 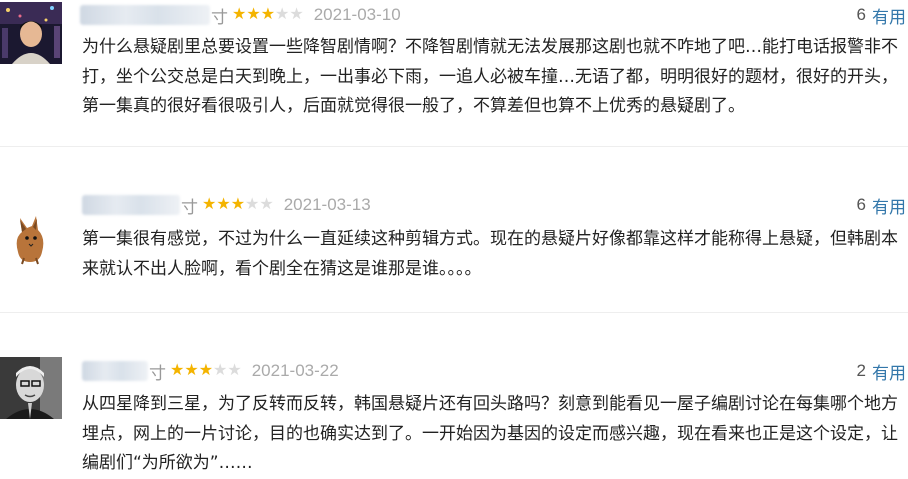 What do you see at coordinates (357, 14) in the screenshot?
I see `comment-date: 2021-03-10` at bounding box center [357, 14].